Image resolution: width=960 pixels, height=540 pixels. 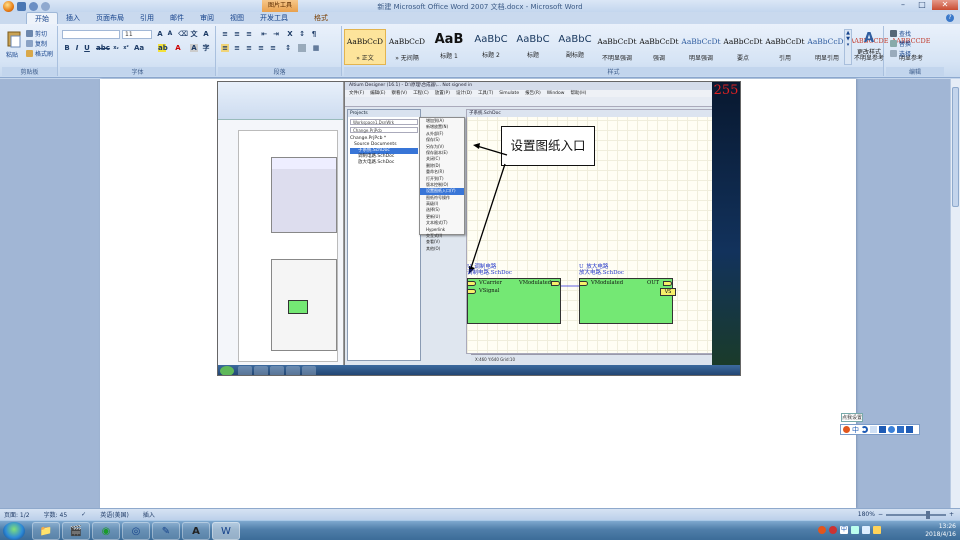 What do you see at coordinates (302, 48) in the screenshot?
I see `shading-icon` at bounding box center [302, 48].